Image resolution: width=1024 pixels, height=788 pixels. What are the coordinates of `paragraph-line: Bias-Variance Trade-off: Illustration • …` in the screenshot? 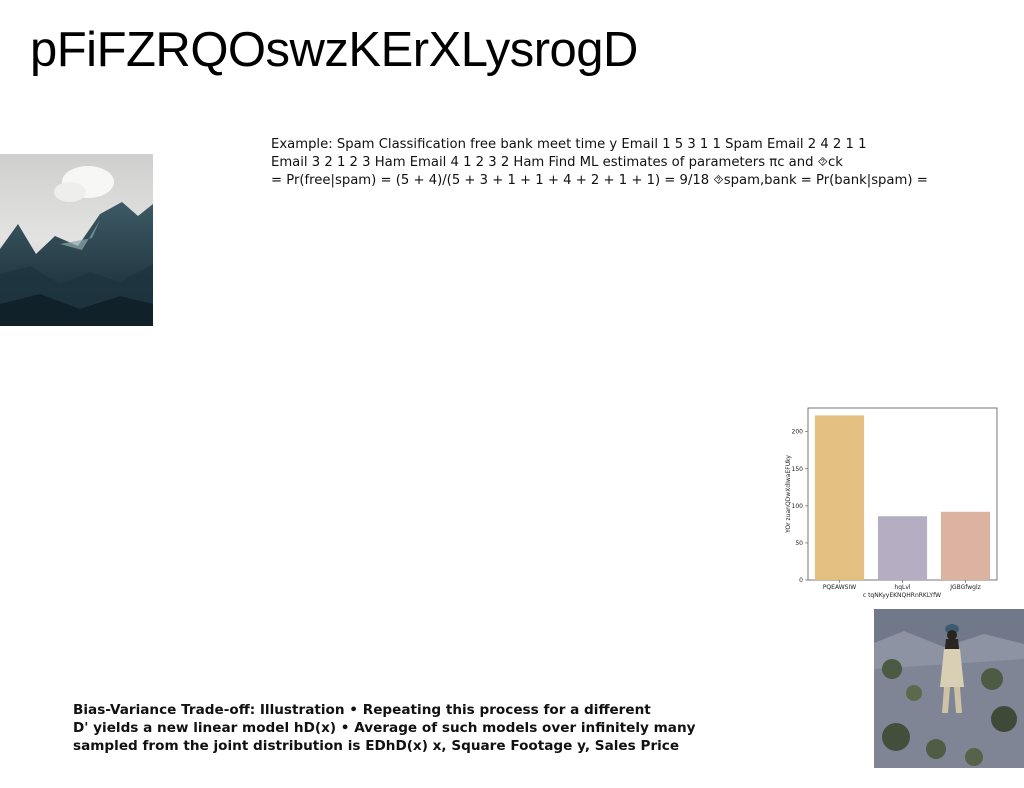 It's located at (362, 710).